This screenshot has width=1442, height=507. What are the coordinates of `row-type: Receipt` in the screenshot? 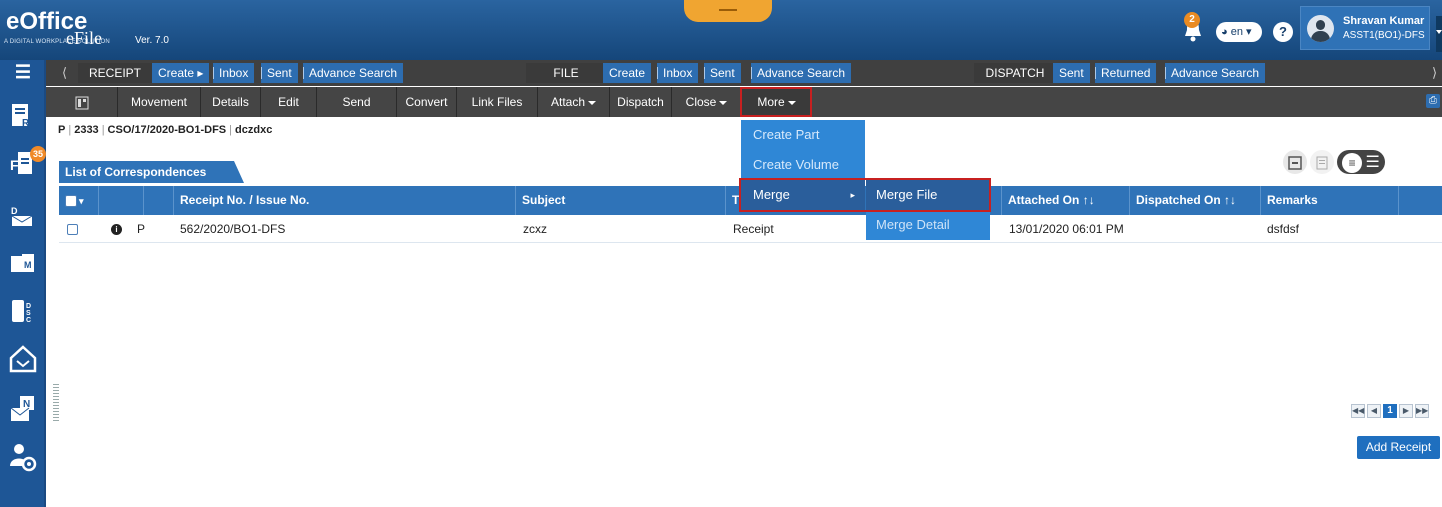 It's located at (753, 229).